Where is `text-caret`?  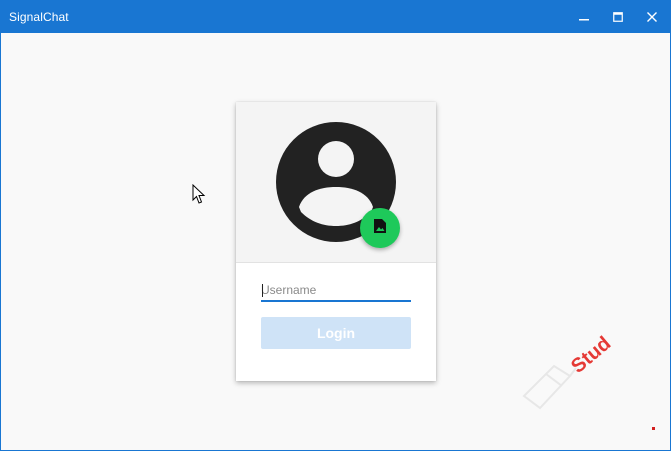 text-caret is located at coordinates (262, 290).